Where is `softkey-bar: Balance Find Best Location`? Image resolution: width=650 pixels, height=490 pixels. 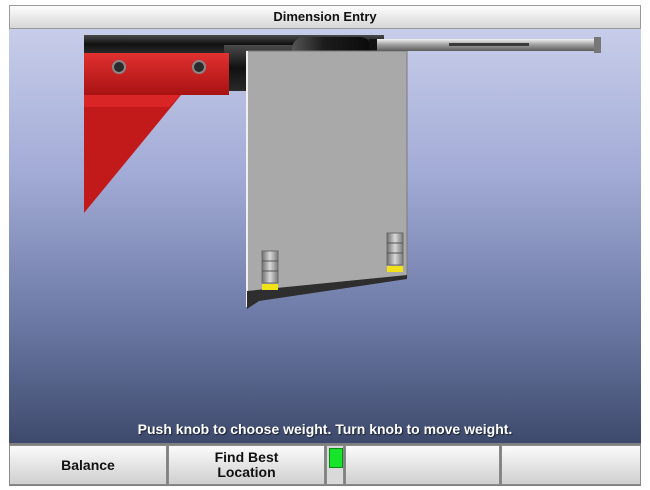
softkey-bar: Balance Find Best Location is located at coordinates (325, 464).